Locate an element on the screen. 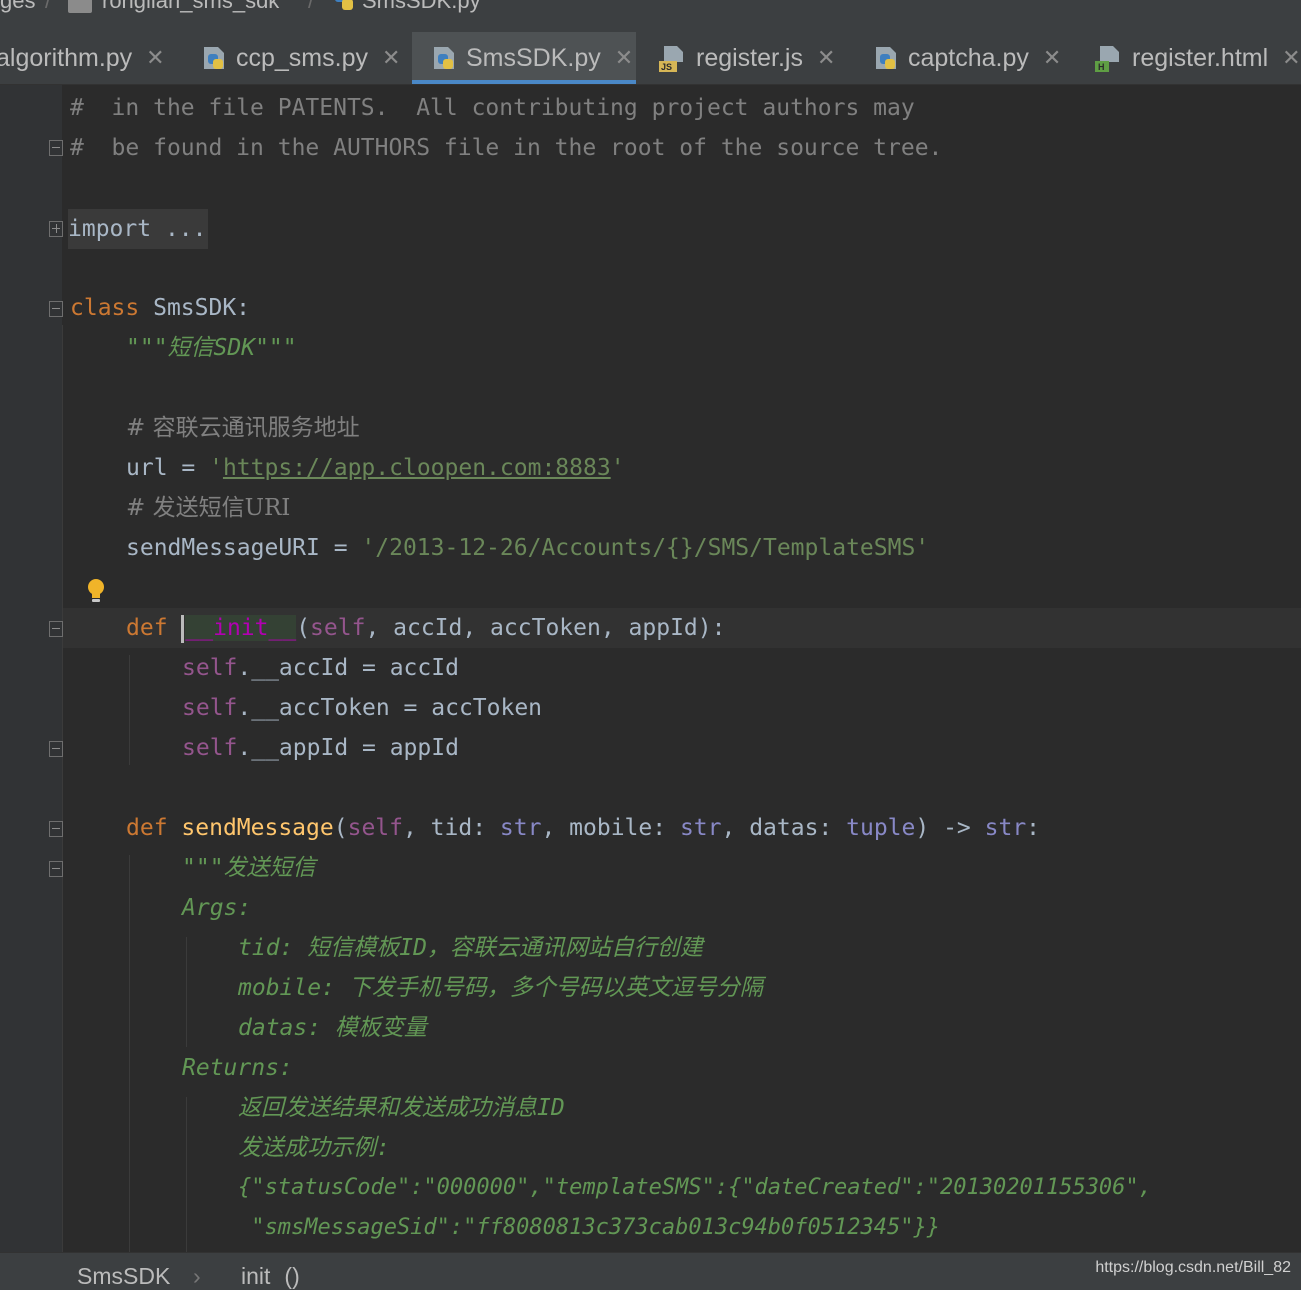 This screenshot has width=1301, height=1290. class-name: SmsSDK: is located at coordinates (195, 308).